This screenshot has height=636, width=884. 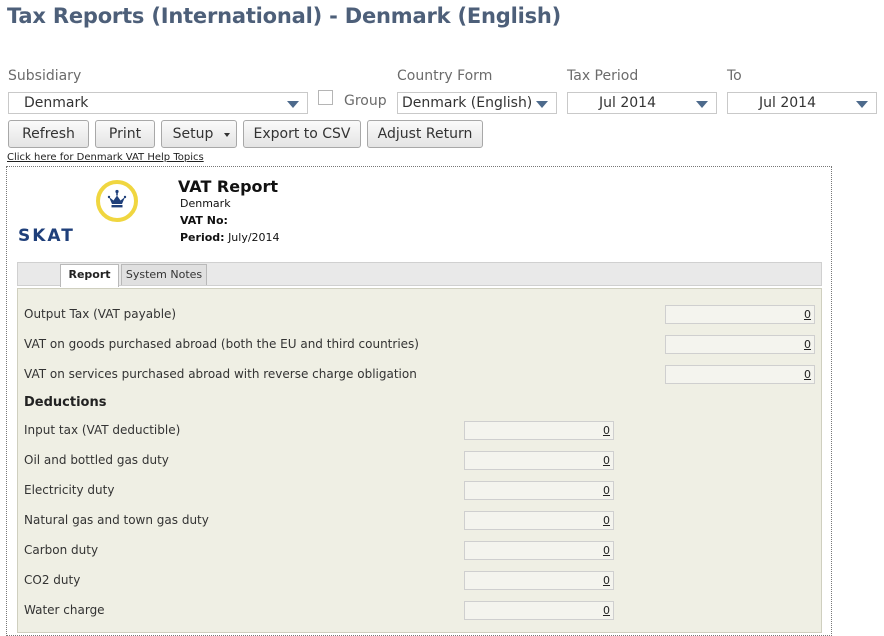 I want to click on vat-number: VAT No:, so click(x=204, y=220).